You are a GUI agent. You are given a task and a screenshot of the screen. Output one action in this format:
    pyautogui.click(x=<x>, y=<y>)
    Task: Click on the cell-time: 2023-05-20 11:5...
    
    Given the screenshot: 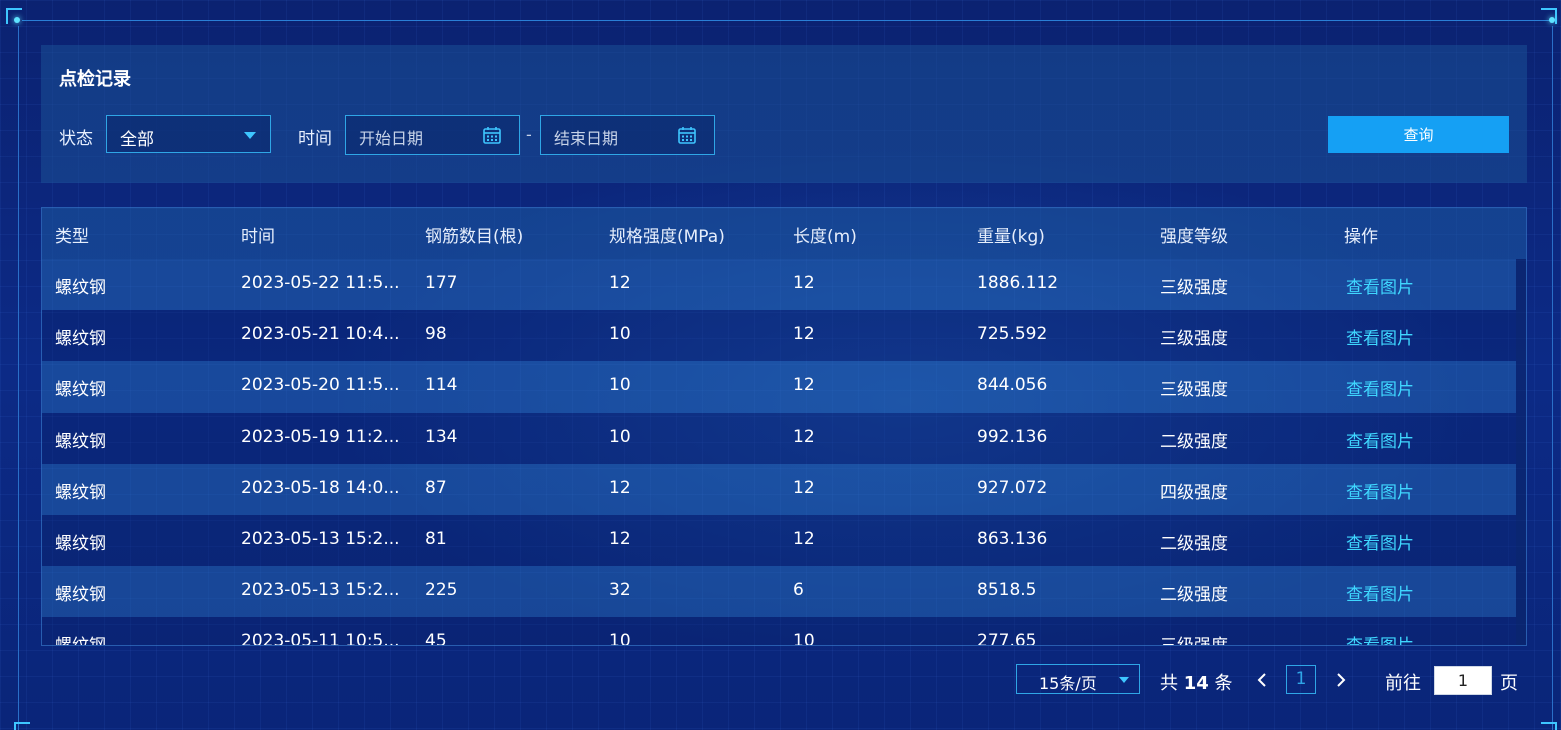 What is the action you would take?
    pyautogui.click(x=320, y=385)
    